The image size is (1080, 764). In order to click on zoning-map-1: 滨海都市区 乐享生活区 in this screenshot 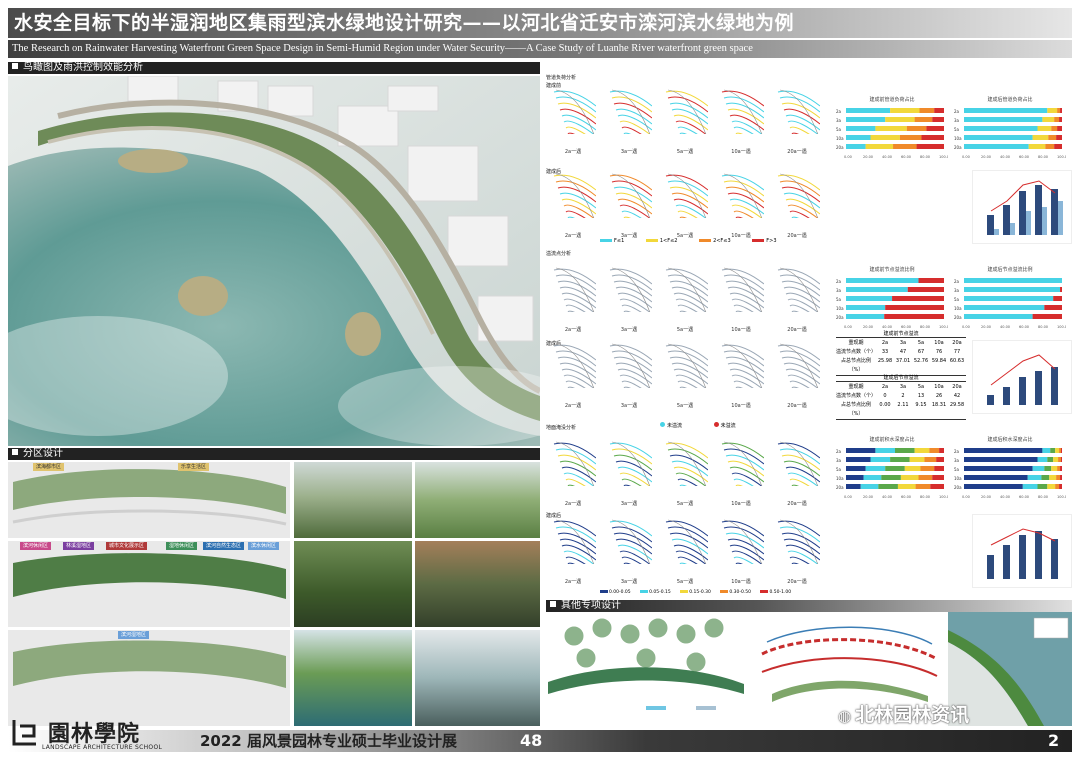, I will do `click(149, 500)`.